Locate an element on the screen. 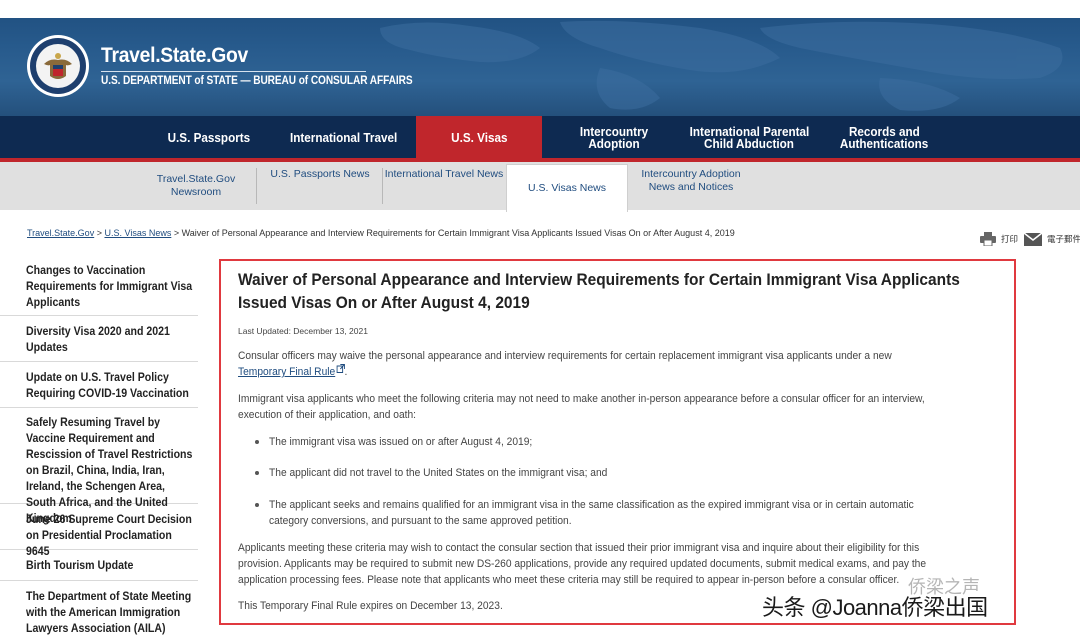 This screenshot has width=1080, height=637. subtab-international-travel-news: International Travel News is located at coordinates (444, 186).